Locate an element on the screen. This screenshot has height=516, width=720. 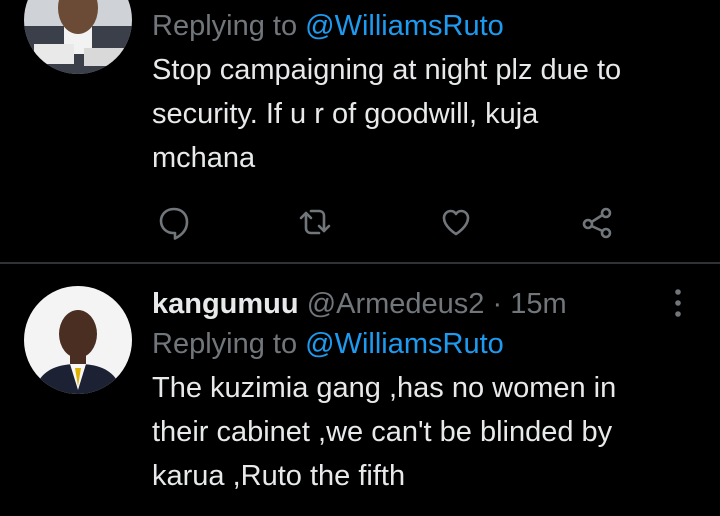
retweet-icon is located at coordinates (315, 222).